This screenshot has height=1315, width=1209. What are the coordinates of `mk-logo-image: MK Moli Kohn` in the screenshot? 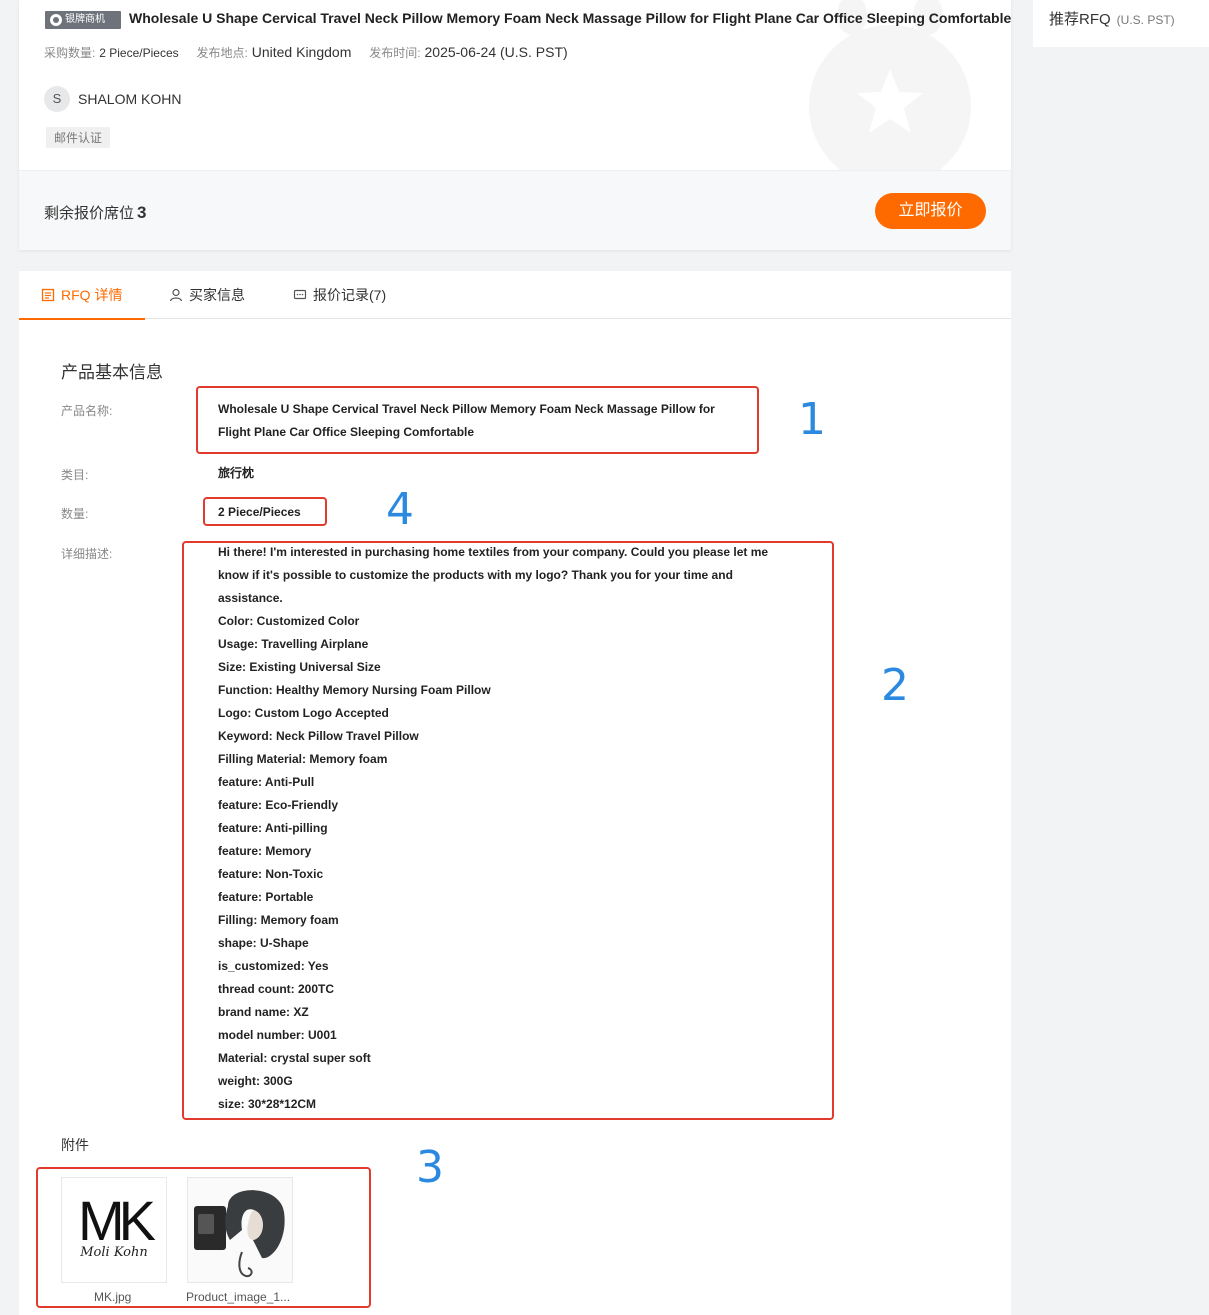 It's located at (120, 1224).